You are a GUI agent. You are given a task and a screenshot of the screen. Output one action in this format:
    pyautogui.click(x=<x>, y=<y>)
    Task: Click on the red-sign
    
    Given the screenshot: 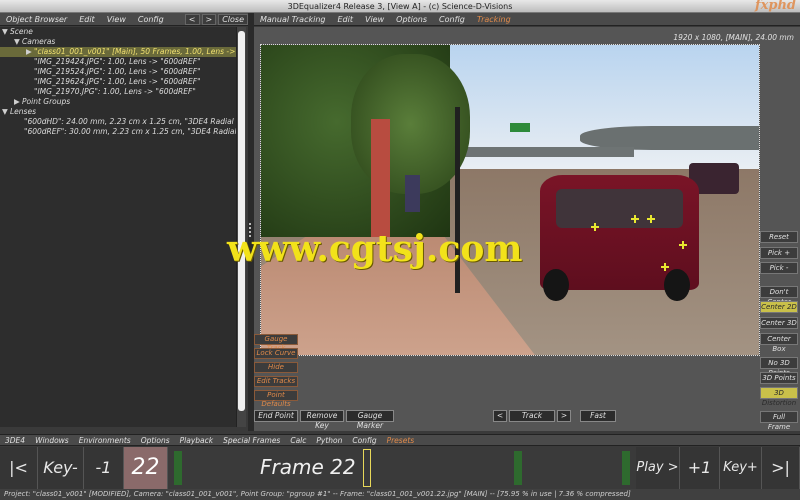 What is the action you would take?
    pyautogui.click(x=380, y=178)
    